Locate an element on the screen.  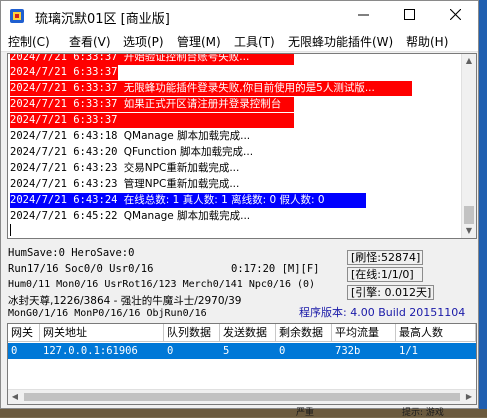
run-status: Run17/16 Soc0/0 Usr0/16 is located at coordinates (81, 269).